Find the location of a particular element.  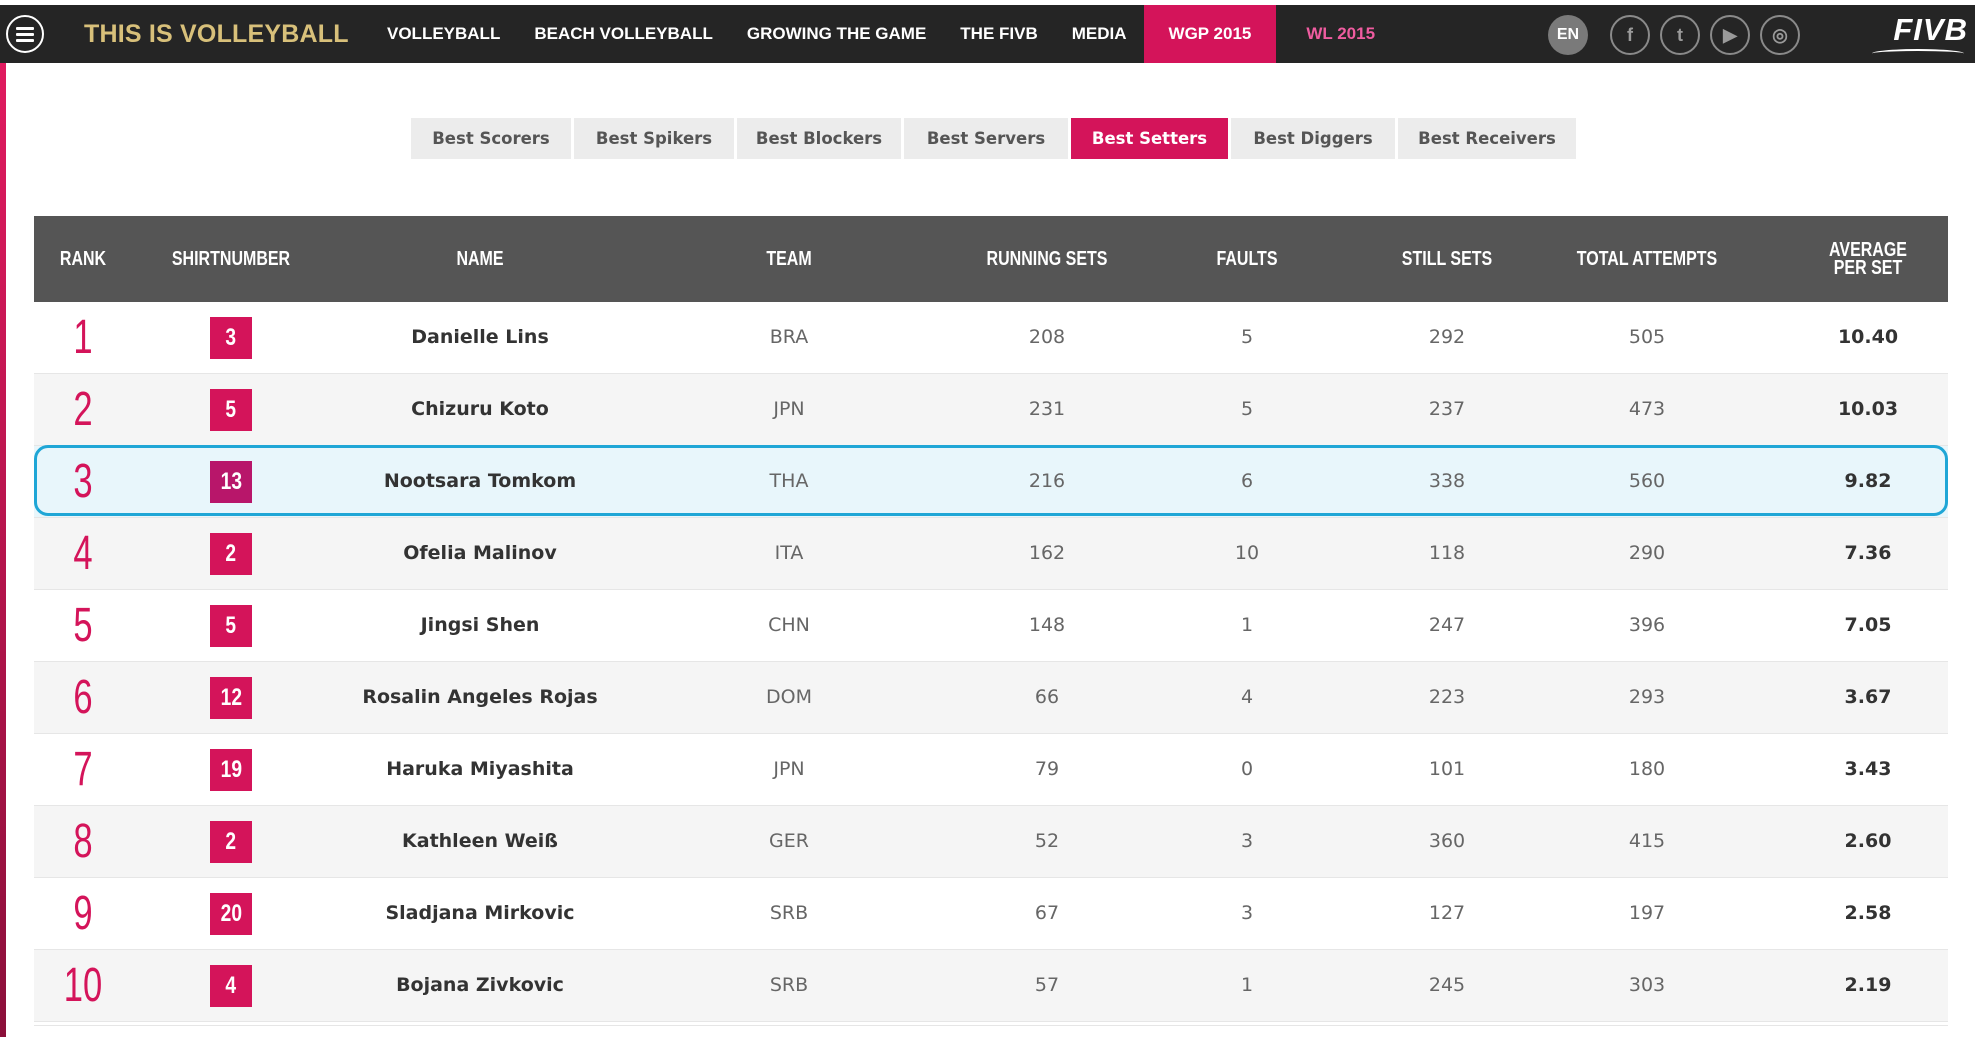

name-cell: Sladjana Mirkovic is located at coordinates (480, 913).